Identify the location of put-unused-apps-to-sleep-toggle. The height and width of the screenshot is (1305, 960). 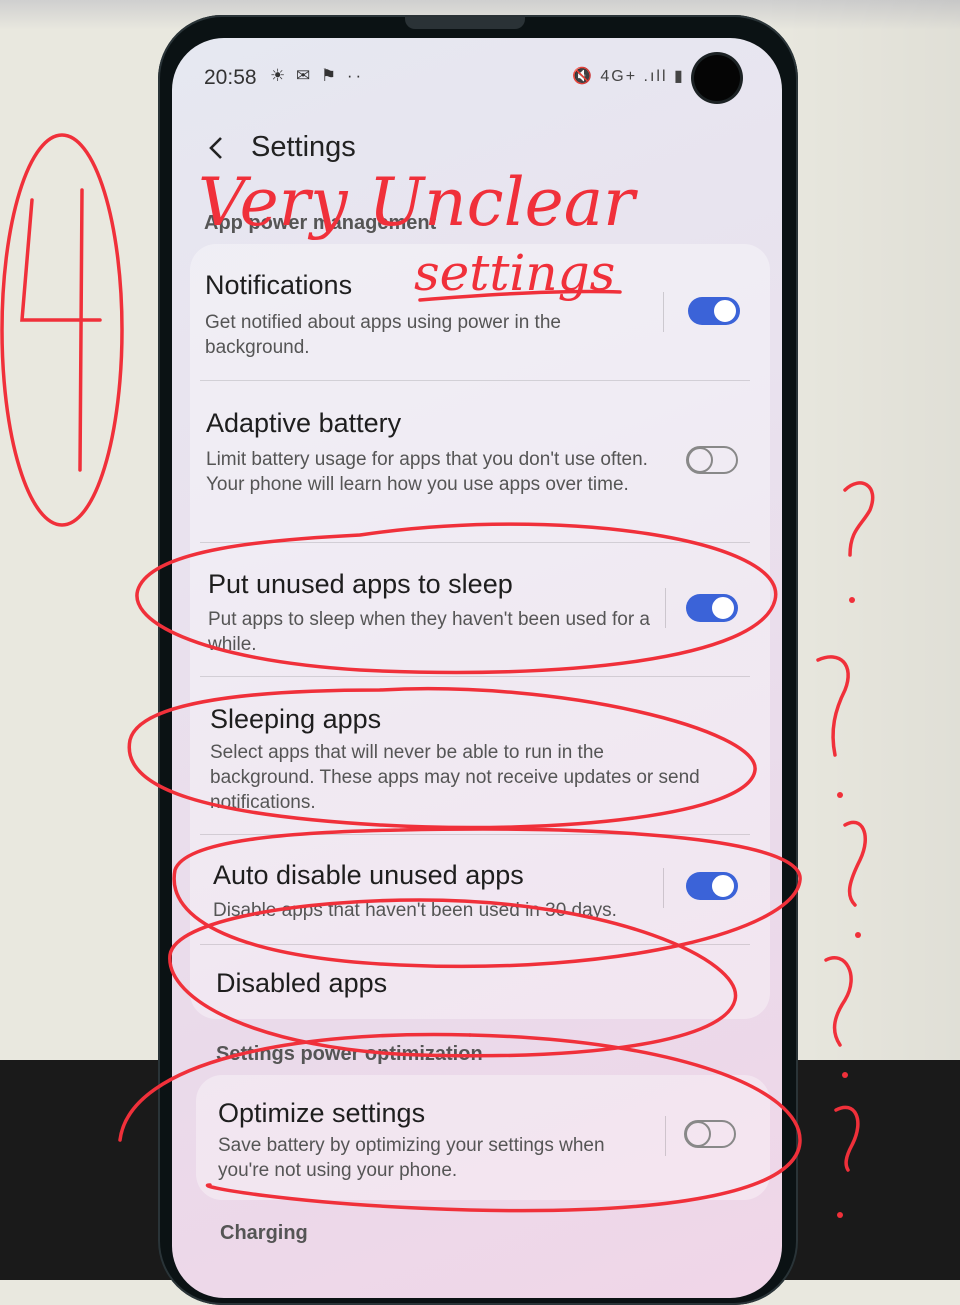
(712, 608).